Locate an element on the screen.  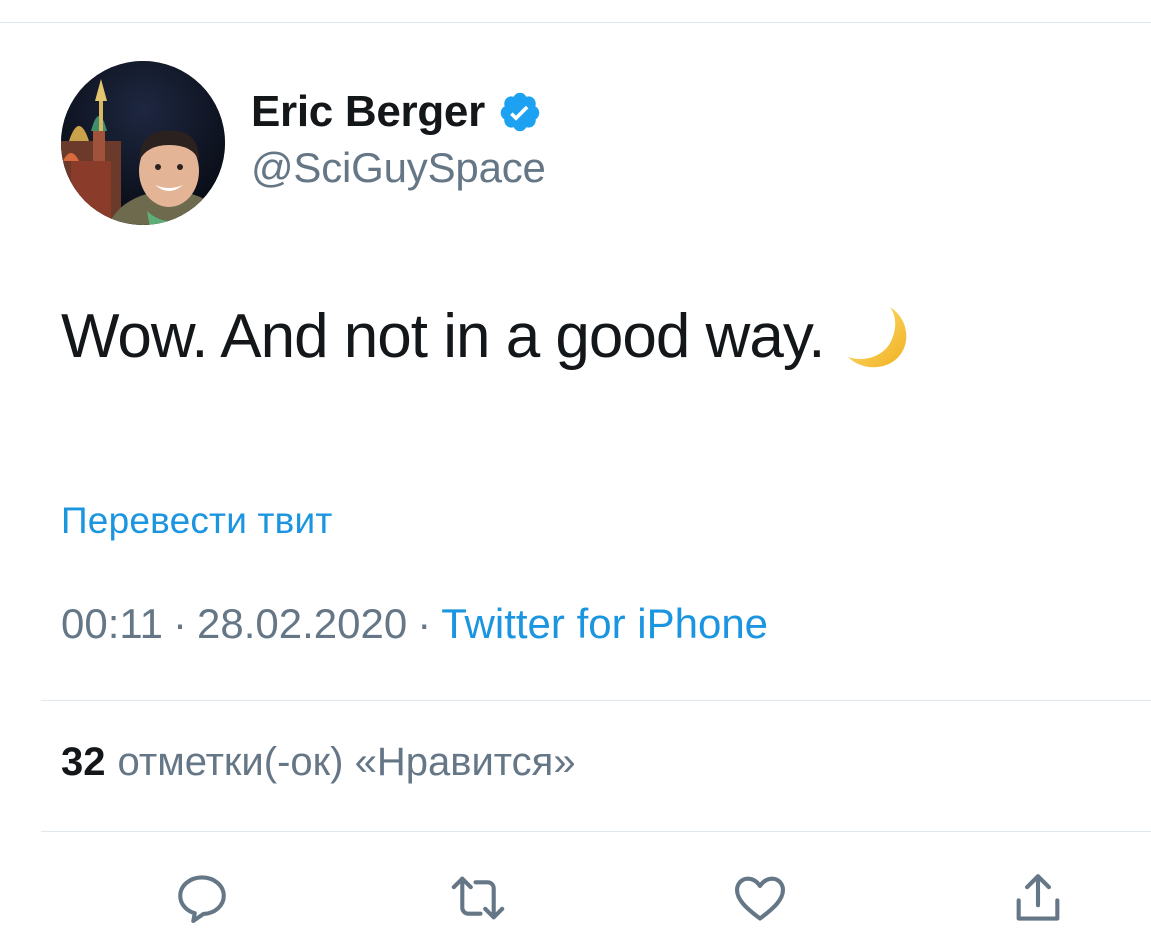
tweet-body: Wow. And not in a good way. is located at coordinates (486, 336).